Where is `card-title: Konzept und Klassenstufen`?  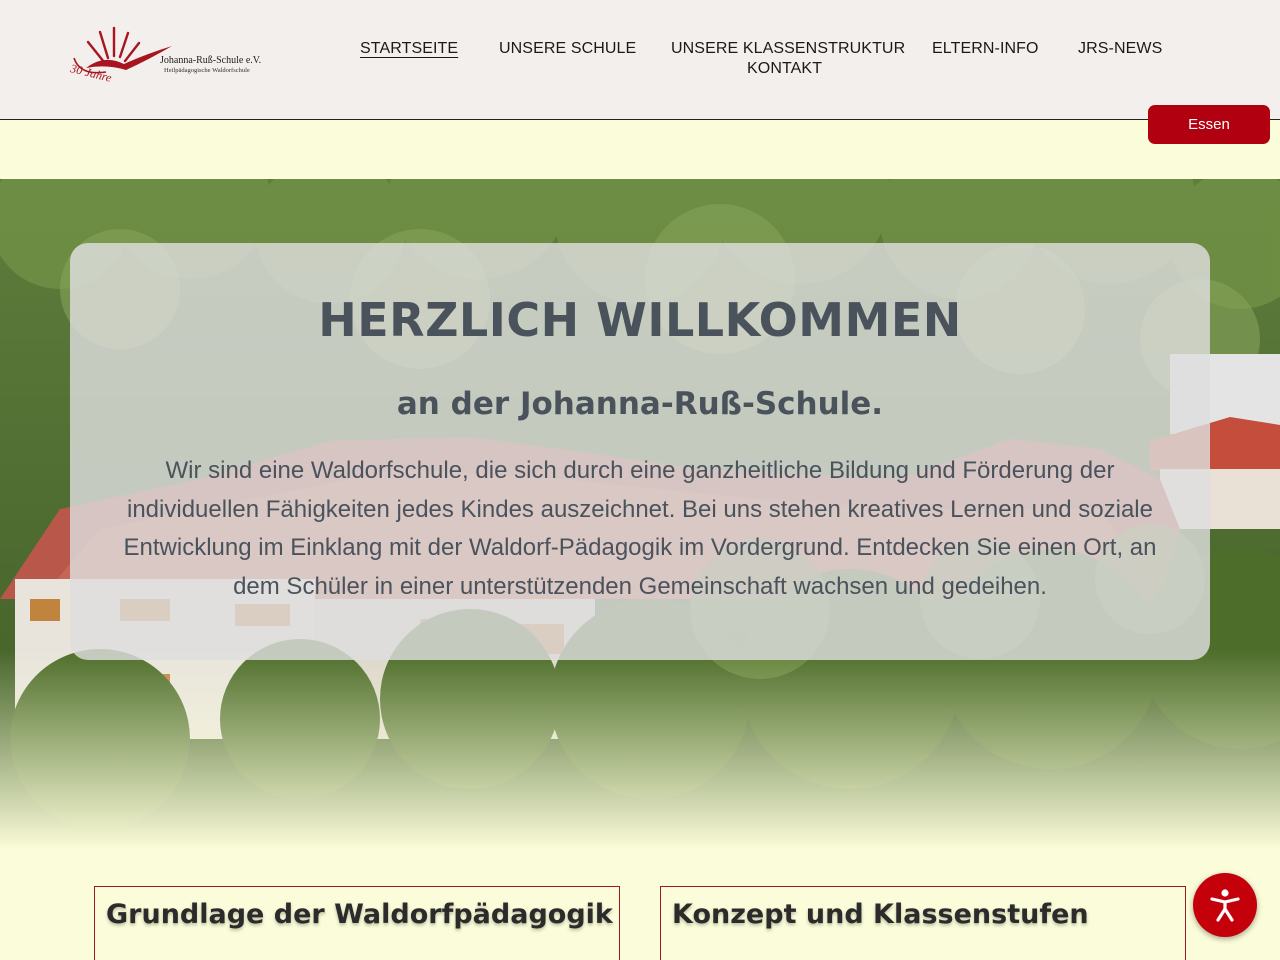 card-title: Konzept und Klassenstufen is located at coordinates (880, 914).